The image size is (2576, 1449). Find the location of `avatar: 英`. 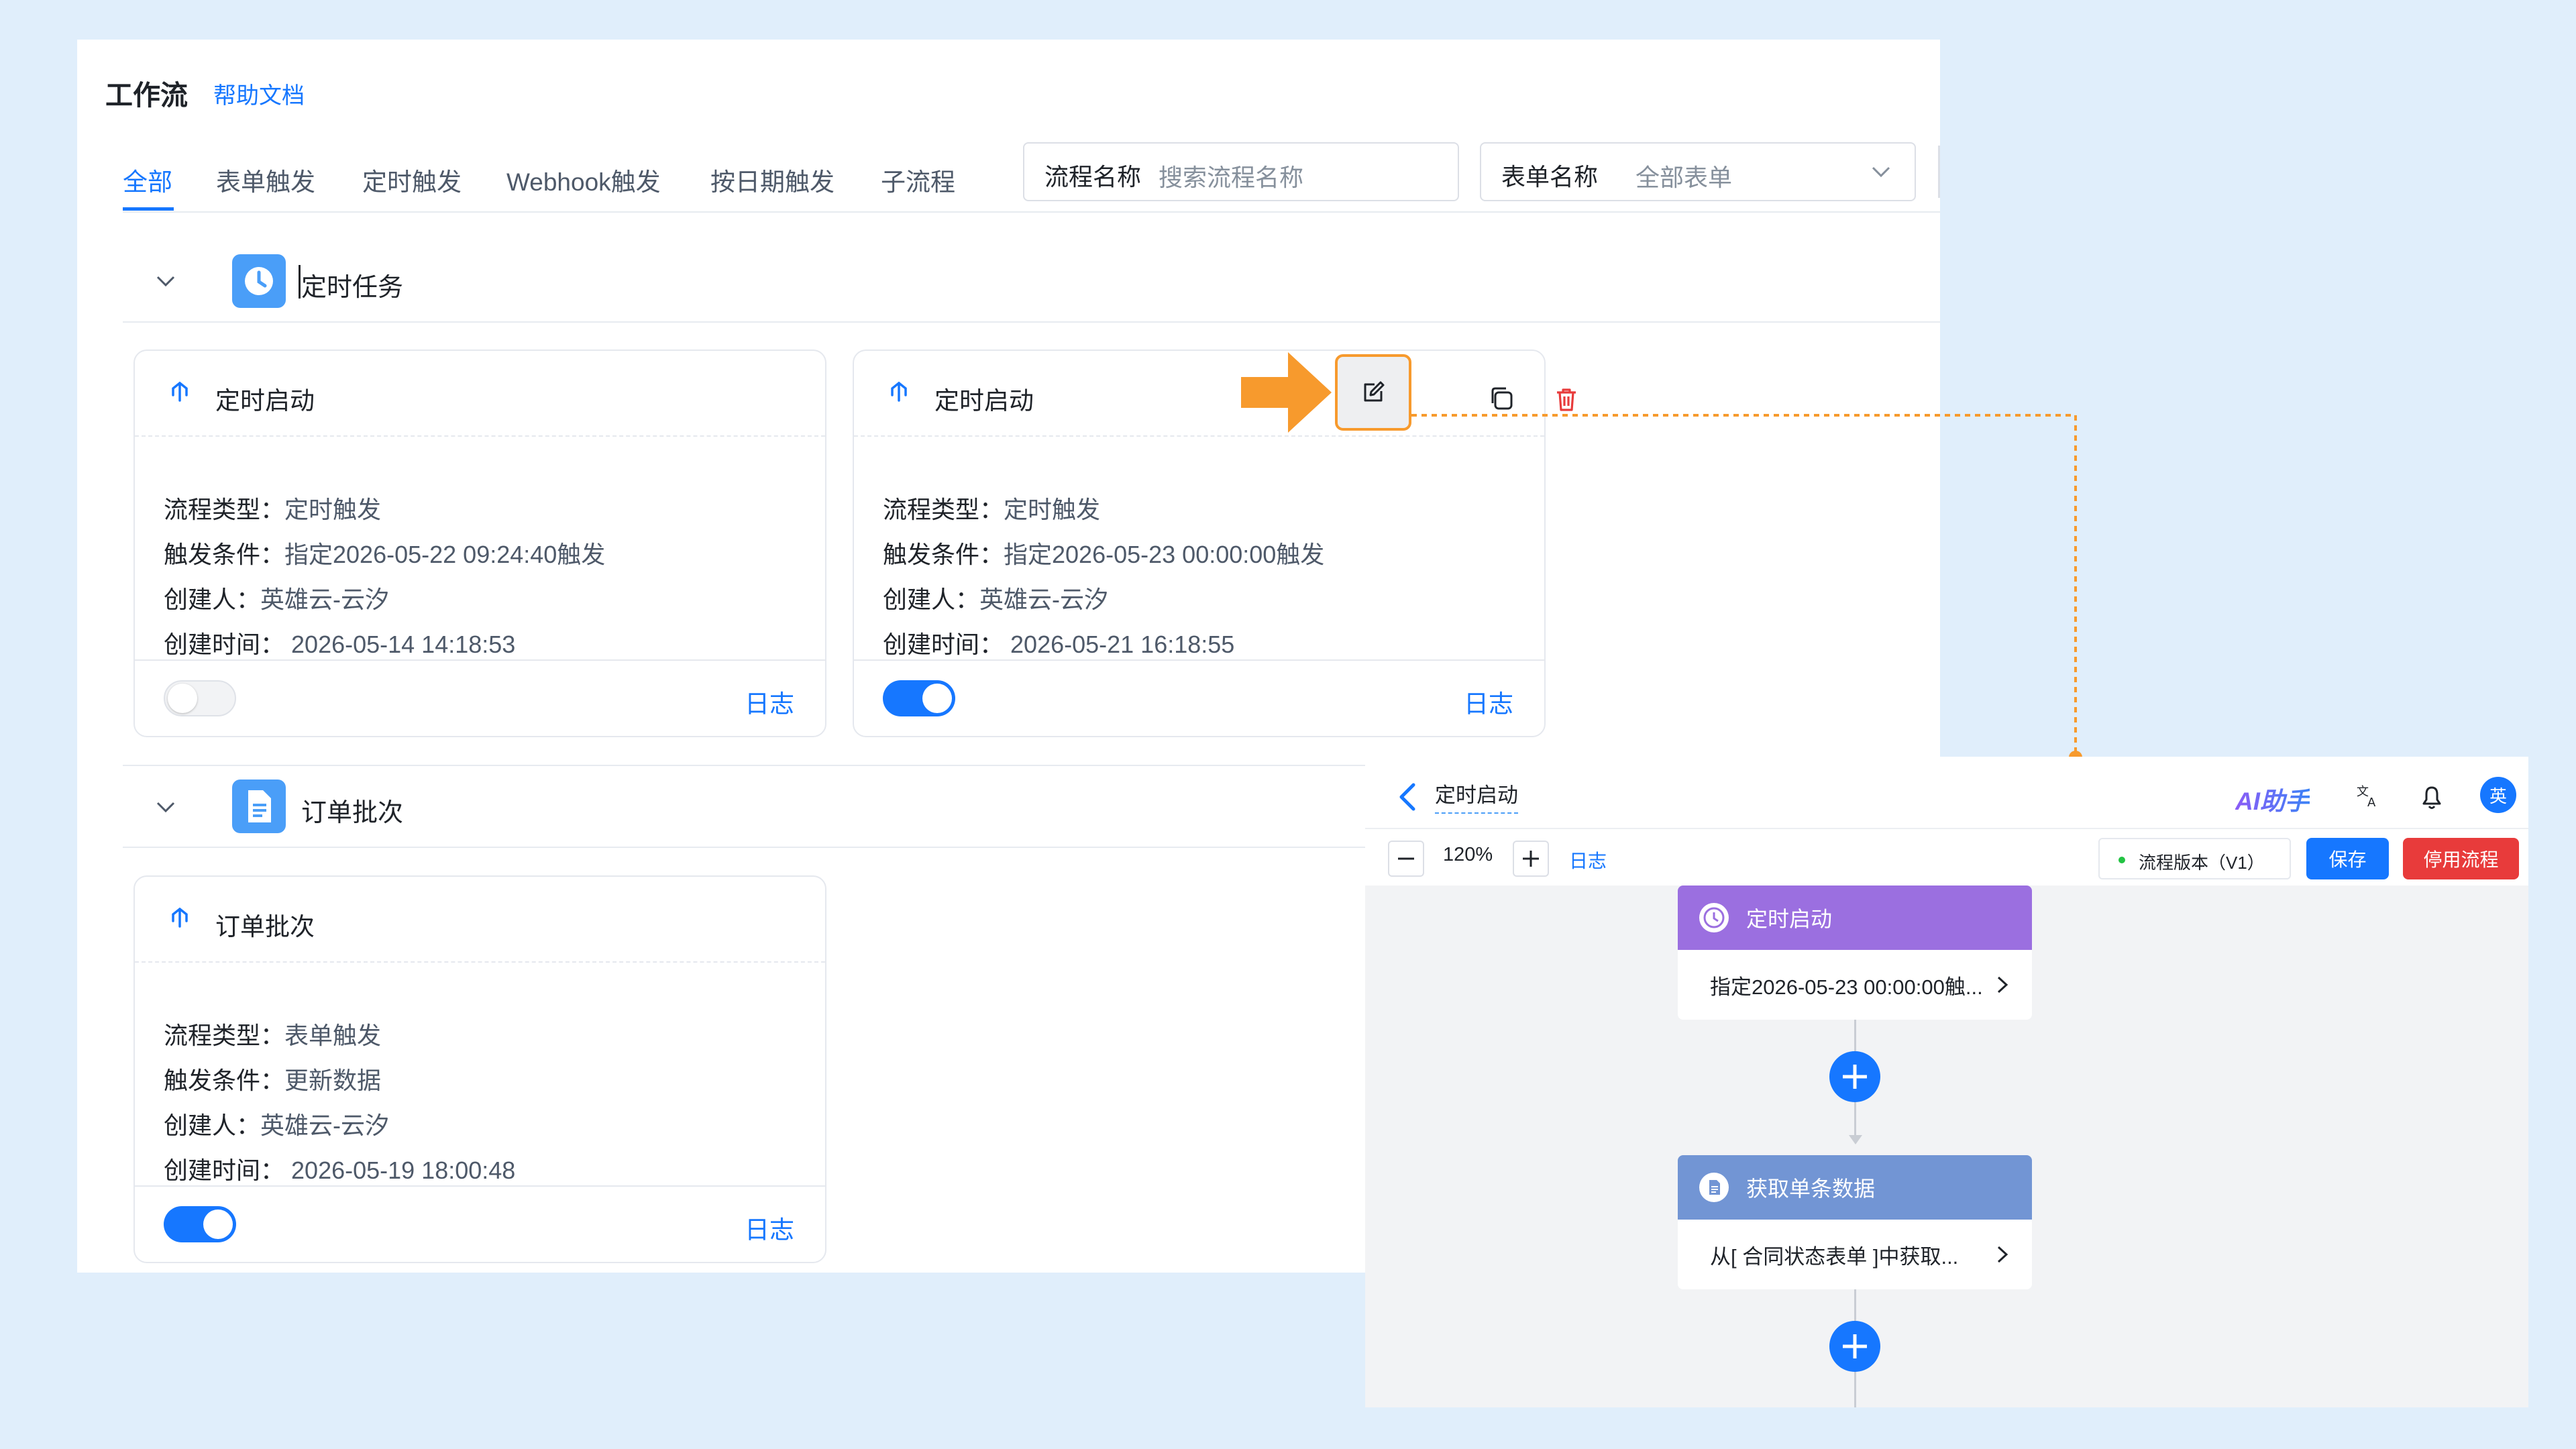

avatar: 英 is located at coordinates (2498, 795).